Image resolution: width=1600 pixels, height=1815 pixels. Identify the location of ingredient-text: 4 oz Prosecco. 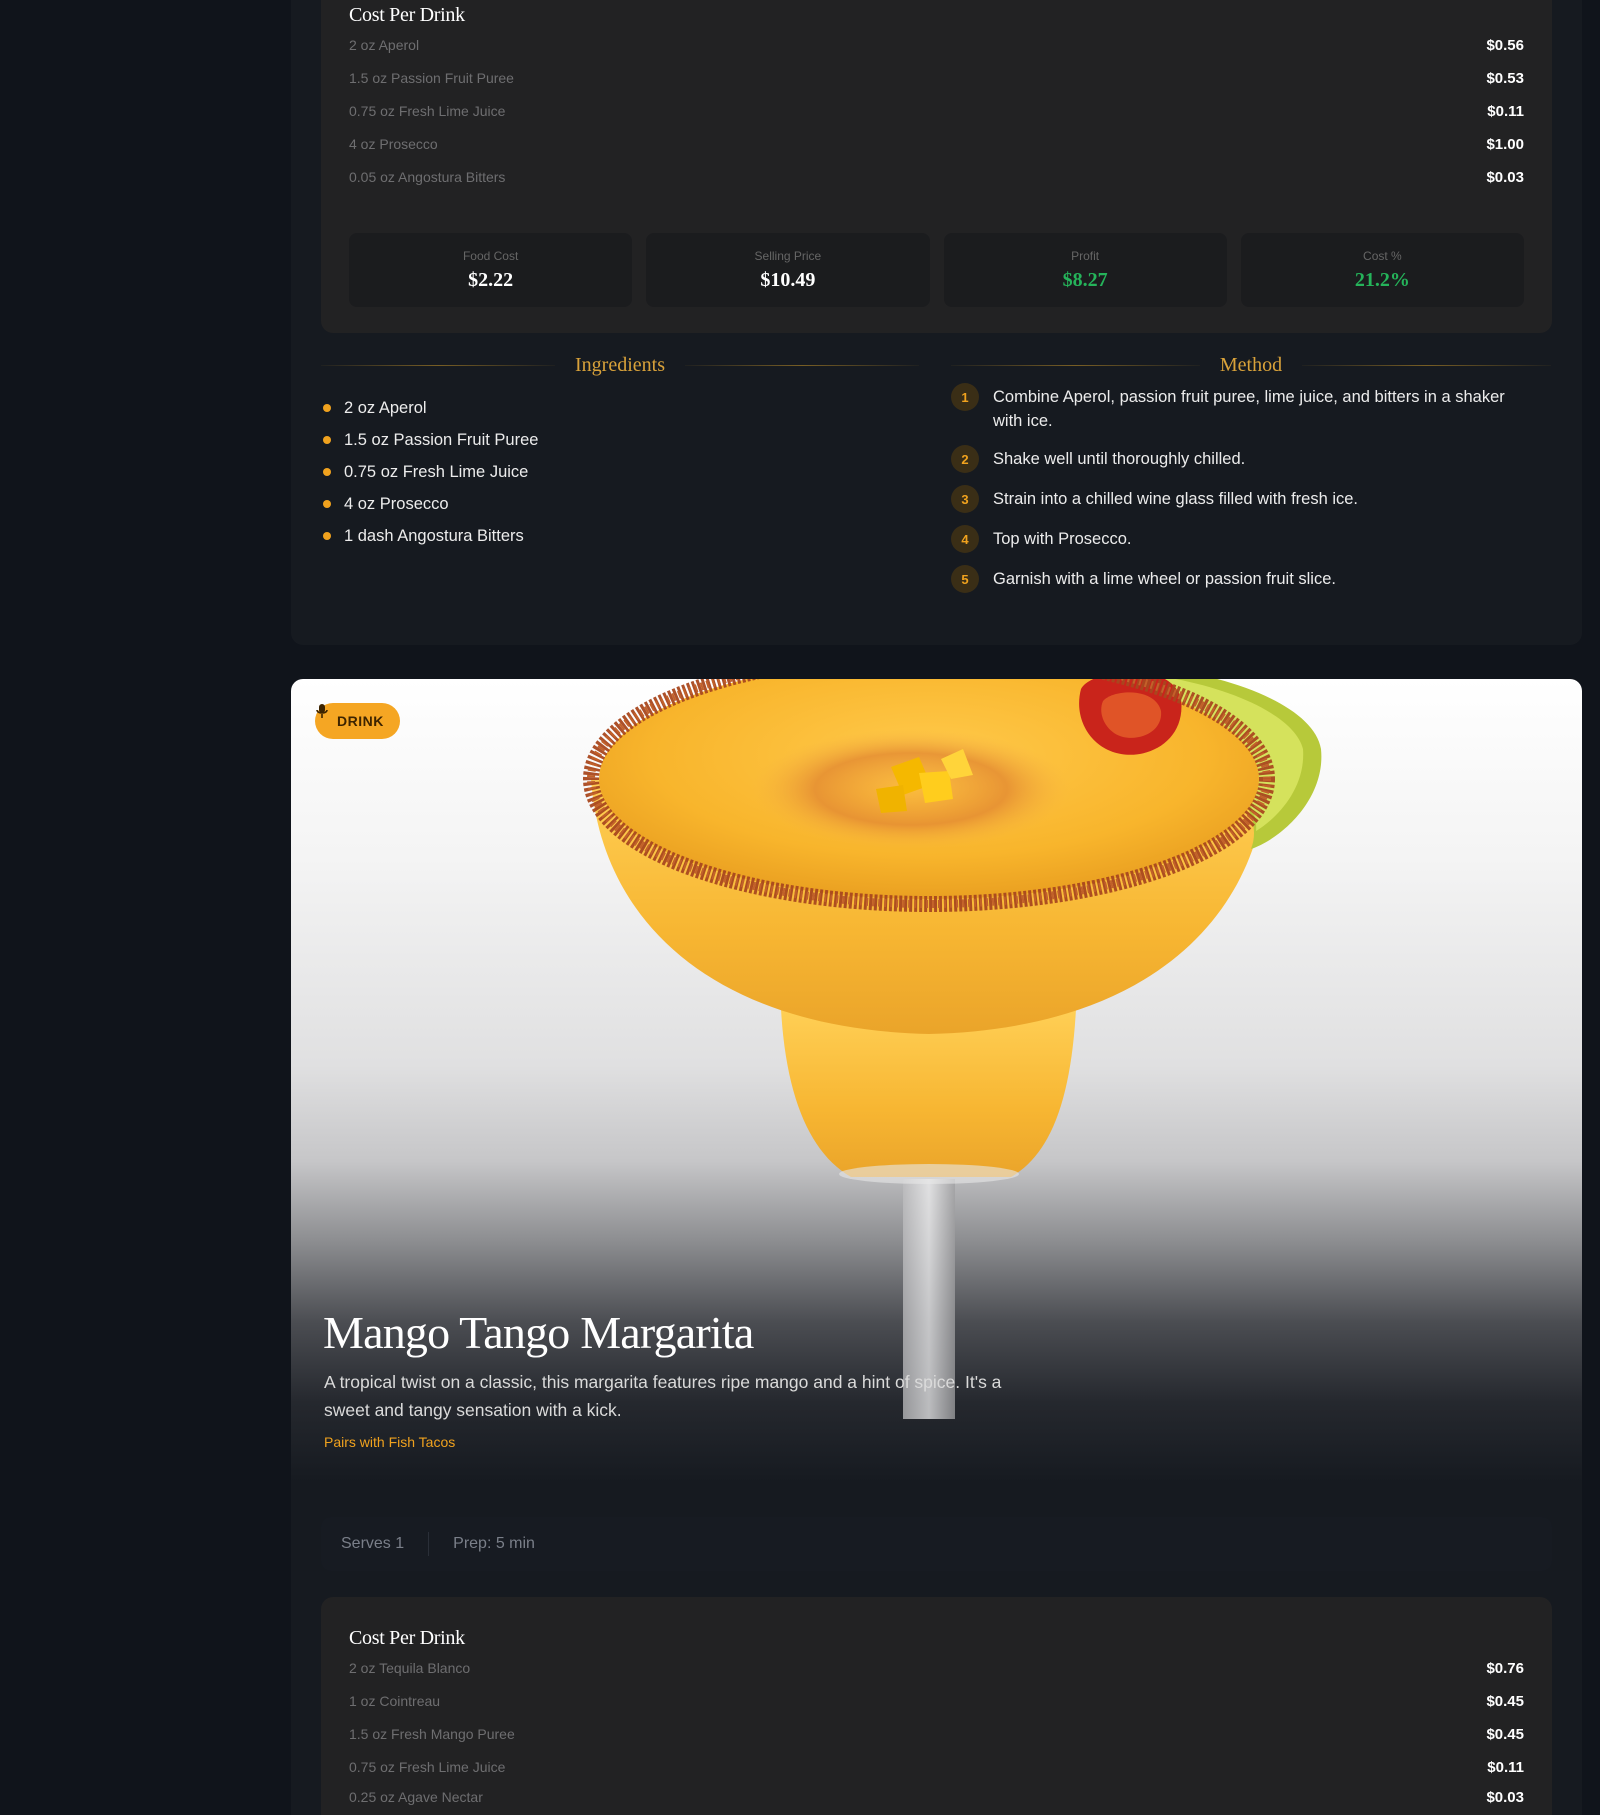
(396, 503).